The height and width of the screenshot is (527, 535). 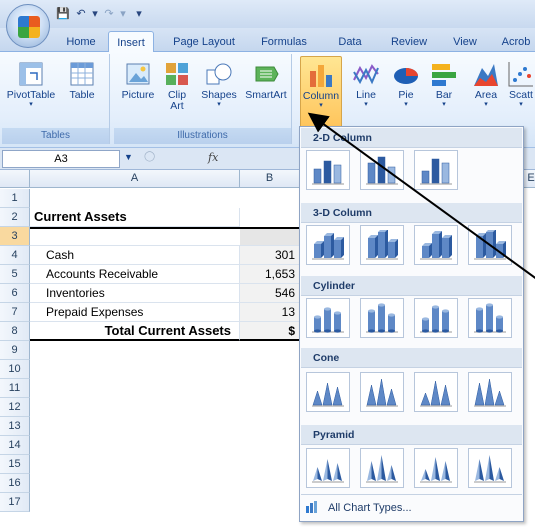 I want to click on shapes-button: Shapes ▾, so click(x=219, y=82).